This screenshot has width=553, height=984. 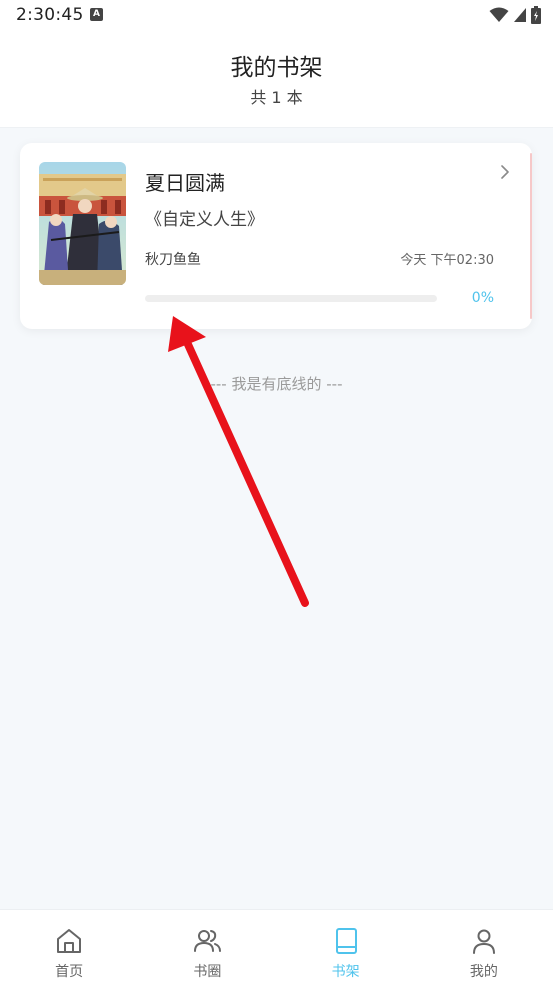 What do you see at coordinates (69, 941) in the screenshot?
I see `home-icon` at bounding box center [69, 941].